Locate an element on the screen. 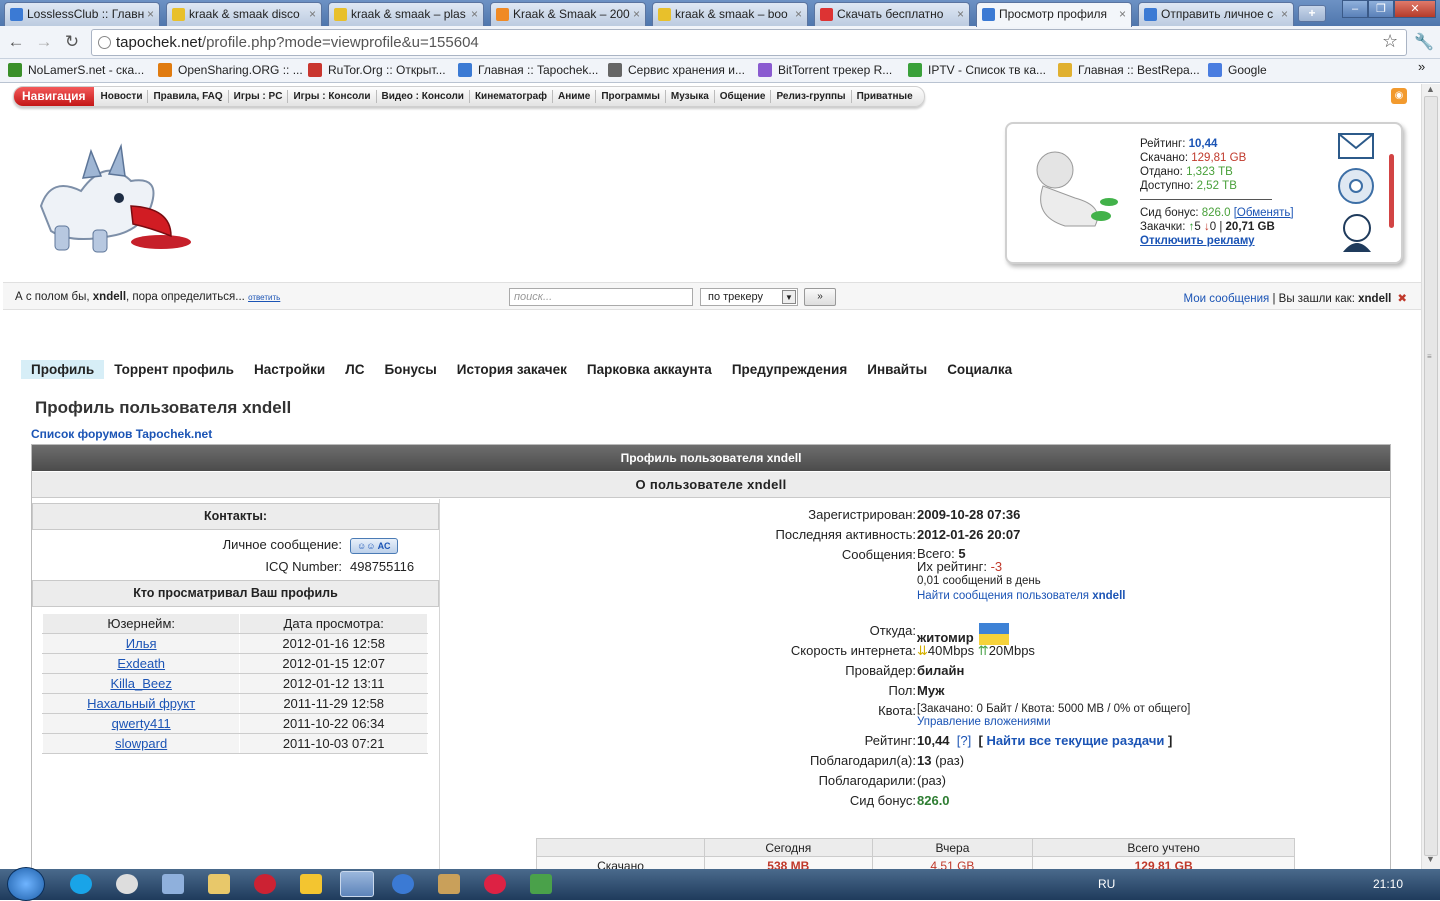 Image resolution: width=1440 pixels, height=901 pixels. app-icon is located at coordinates (127, 884).